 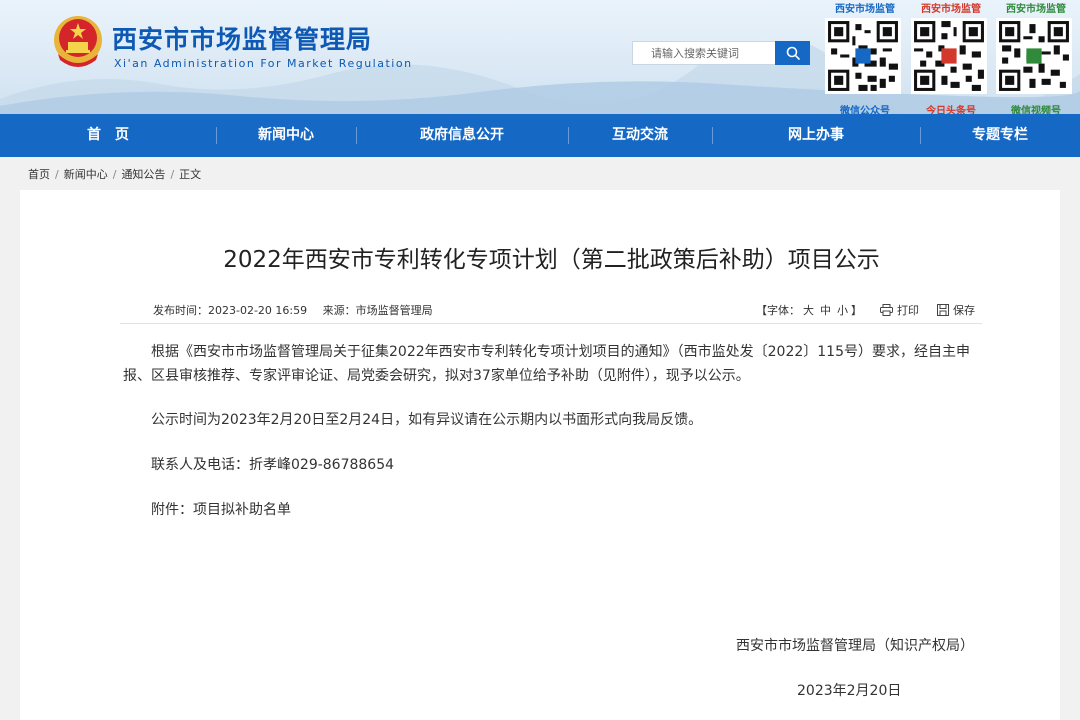 What do you see at coordinates (551, 260) in the screenshot?
I see `article-title: 2022年西安市专利转化专项计划（第二批政策后补助）项目公示` at bounding box center [551, 260].